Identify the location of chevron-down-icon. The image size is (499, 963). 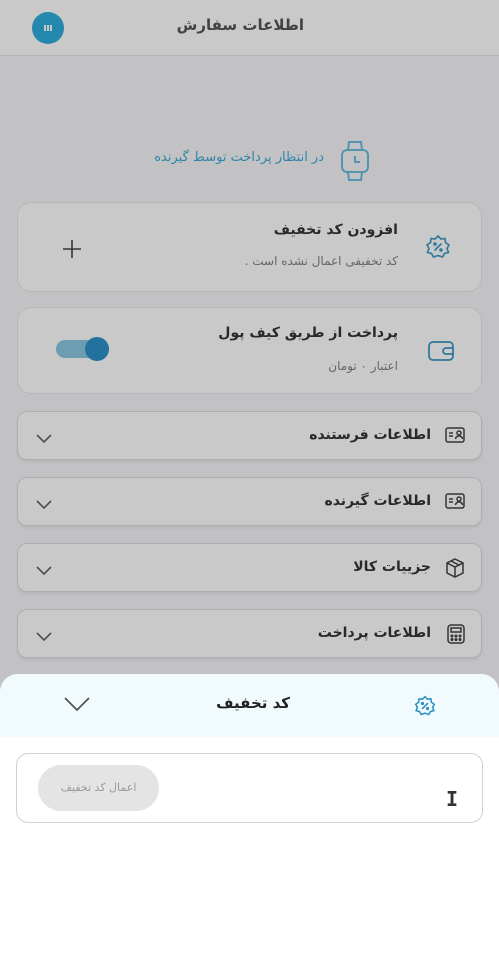
(77, 706).